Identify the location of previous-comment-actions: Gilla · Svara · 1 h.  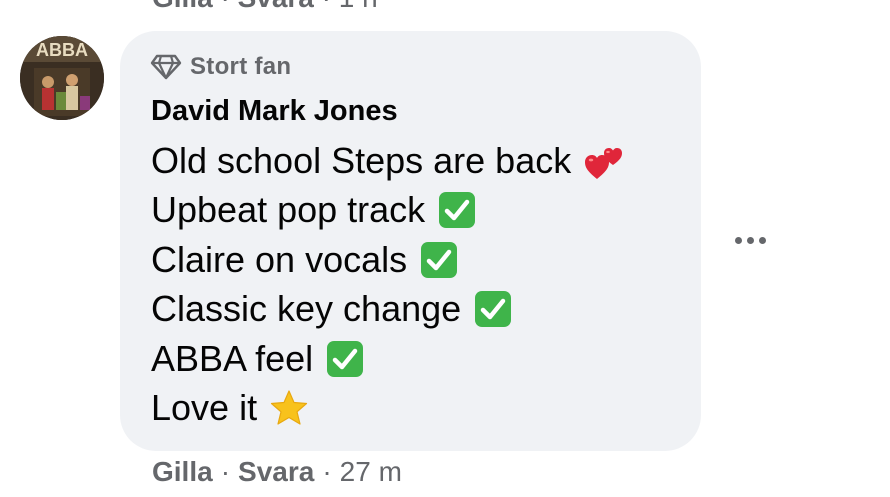
(265, 7).